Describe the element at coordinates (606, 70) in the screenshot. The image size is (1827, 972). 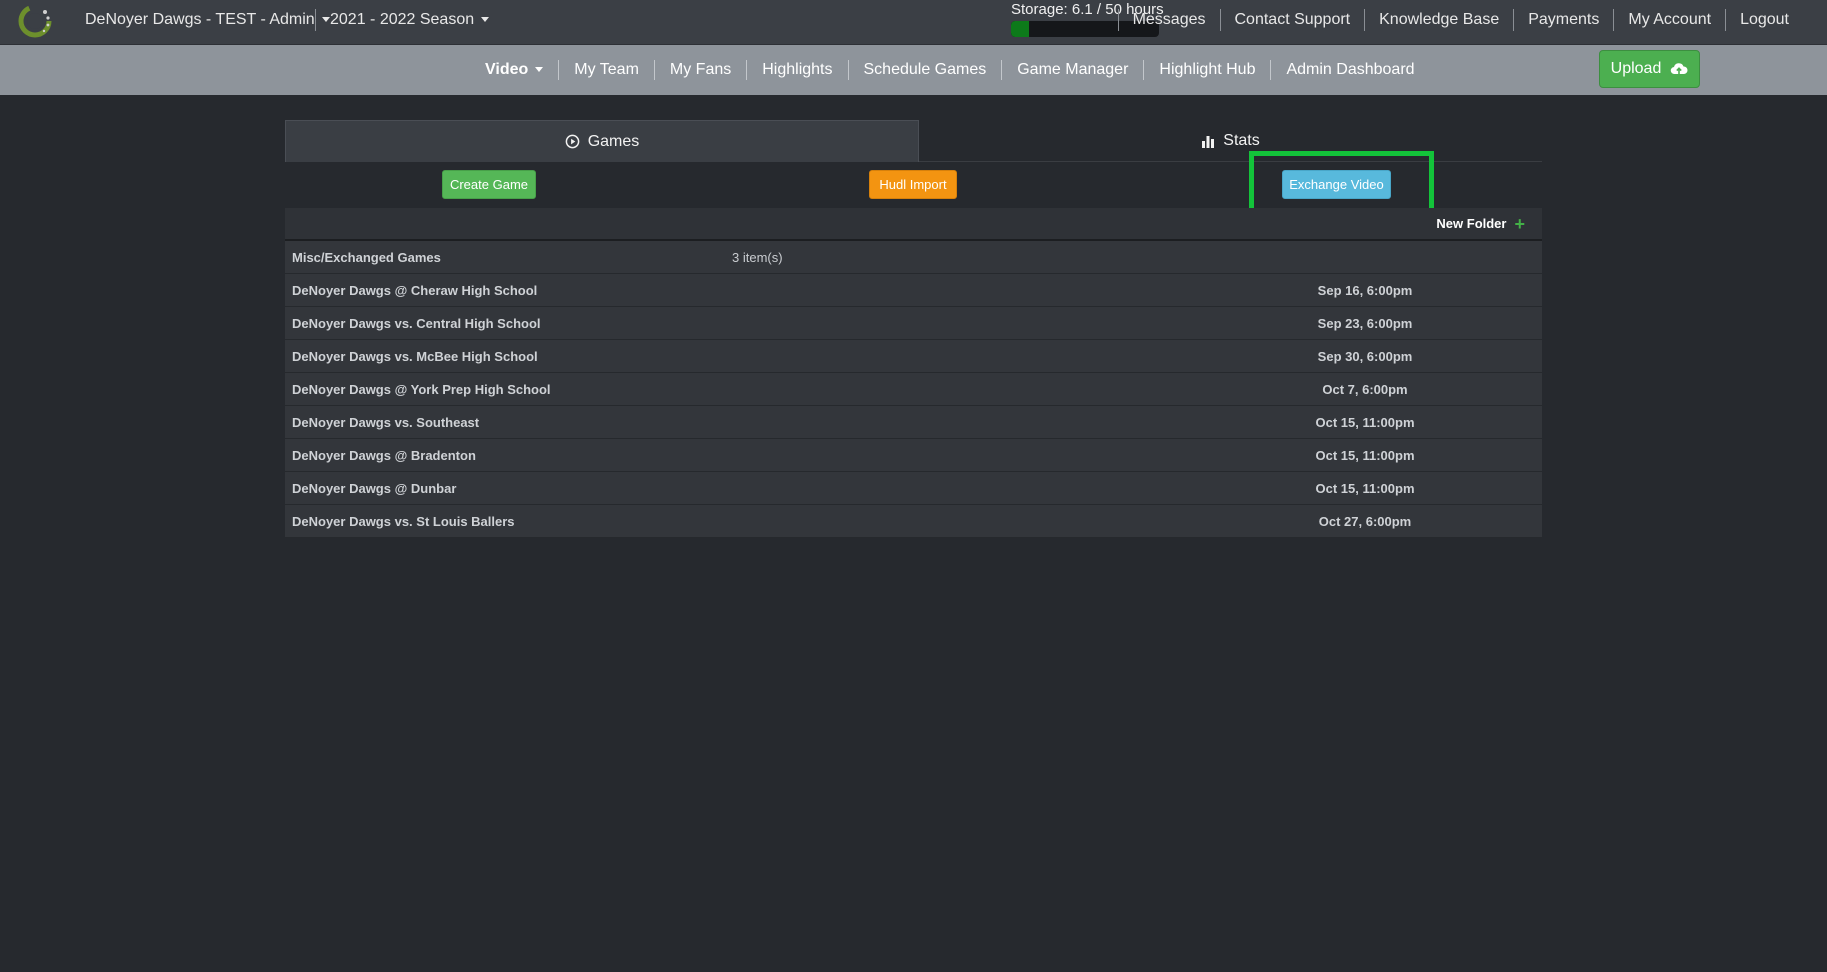
I see `nav-my-team: My Team` at that location.